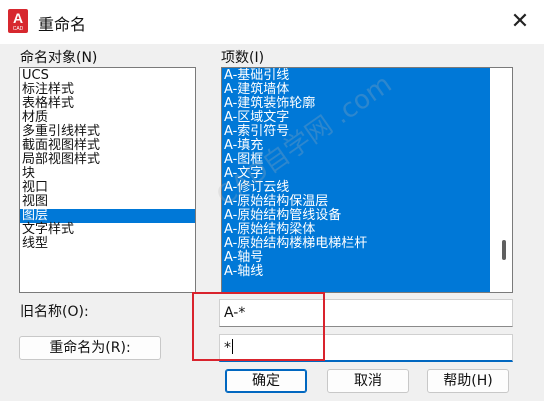  I want to click on autocad-app-icon: A CAD, so click(18, 21).